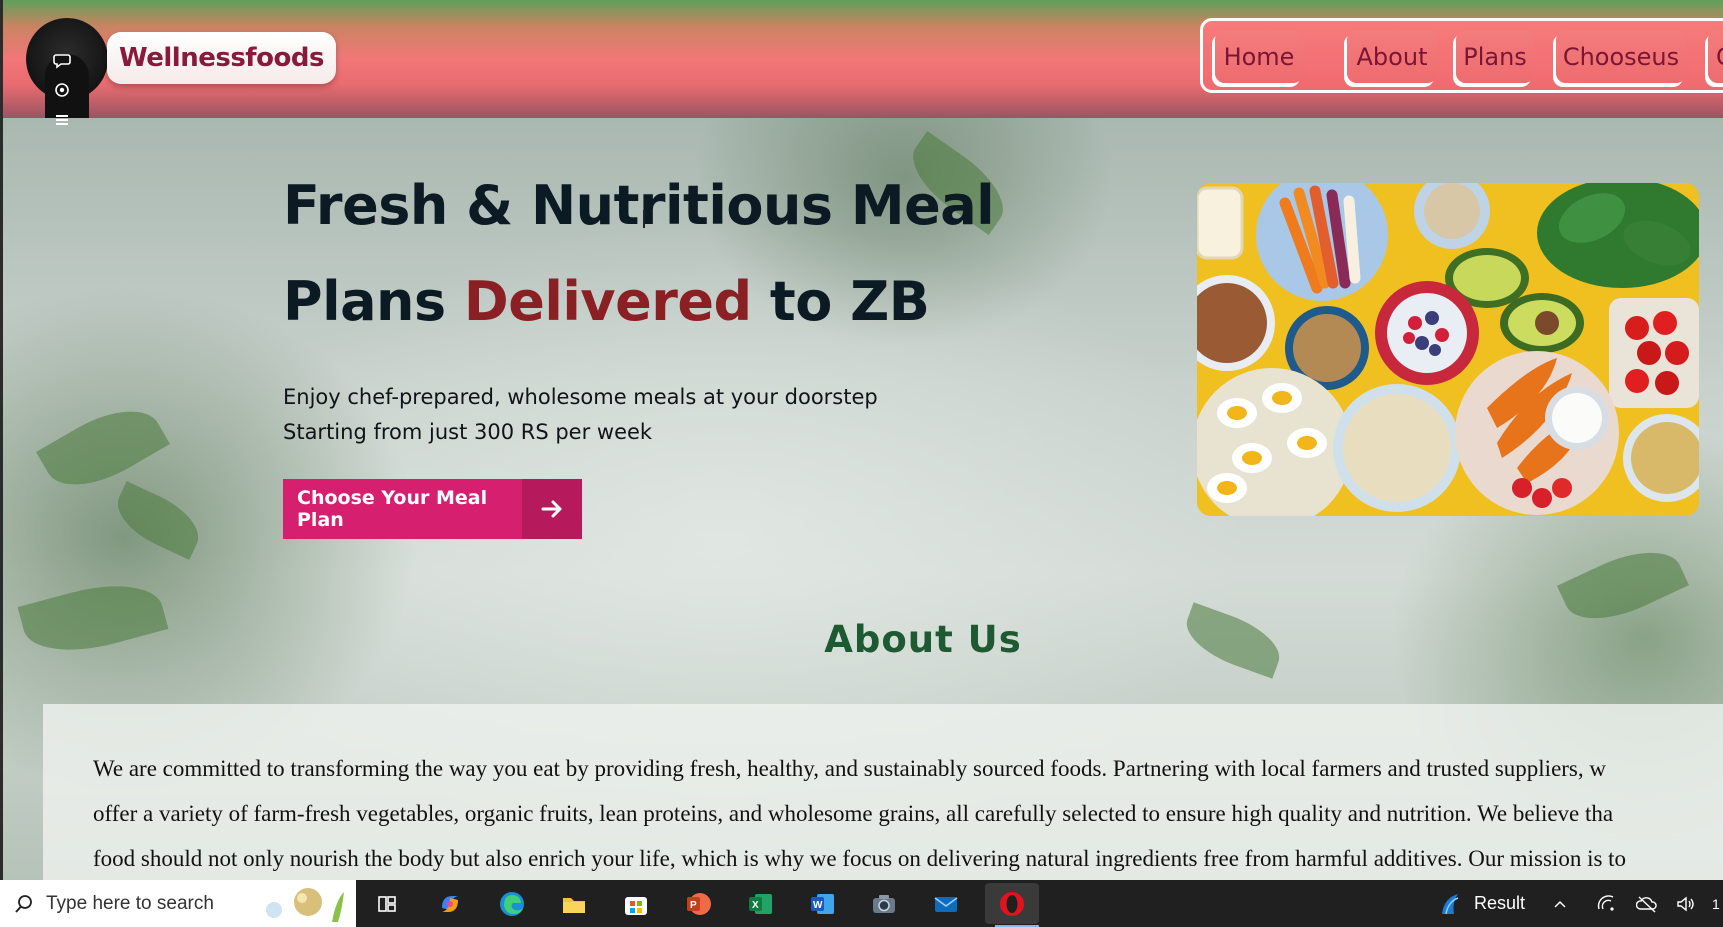 The height and width of the screenshot is (927, 1723). What do you see at coordinates (392, 509) in the screenshot?
I see `cta-label: Choose Your Meal Plan` at bounding box center [392, 509].